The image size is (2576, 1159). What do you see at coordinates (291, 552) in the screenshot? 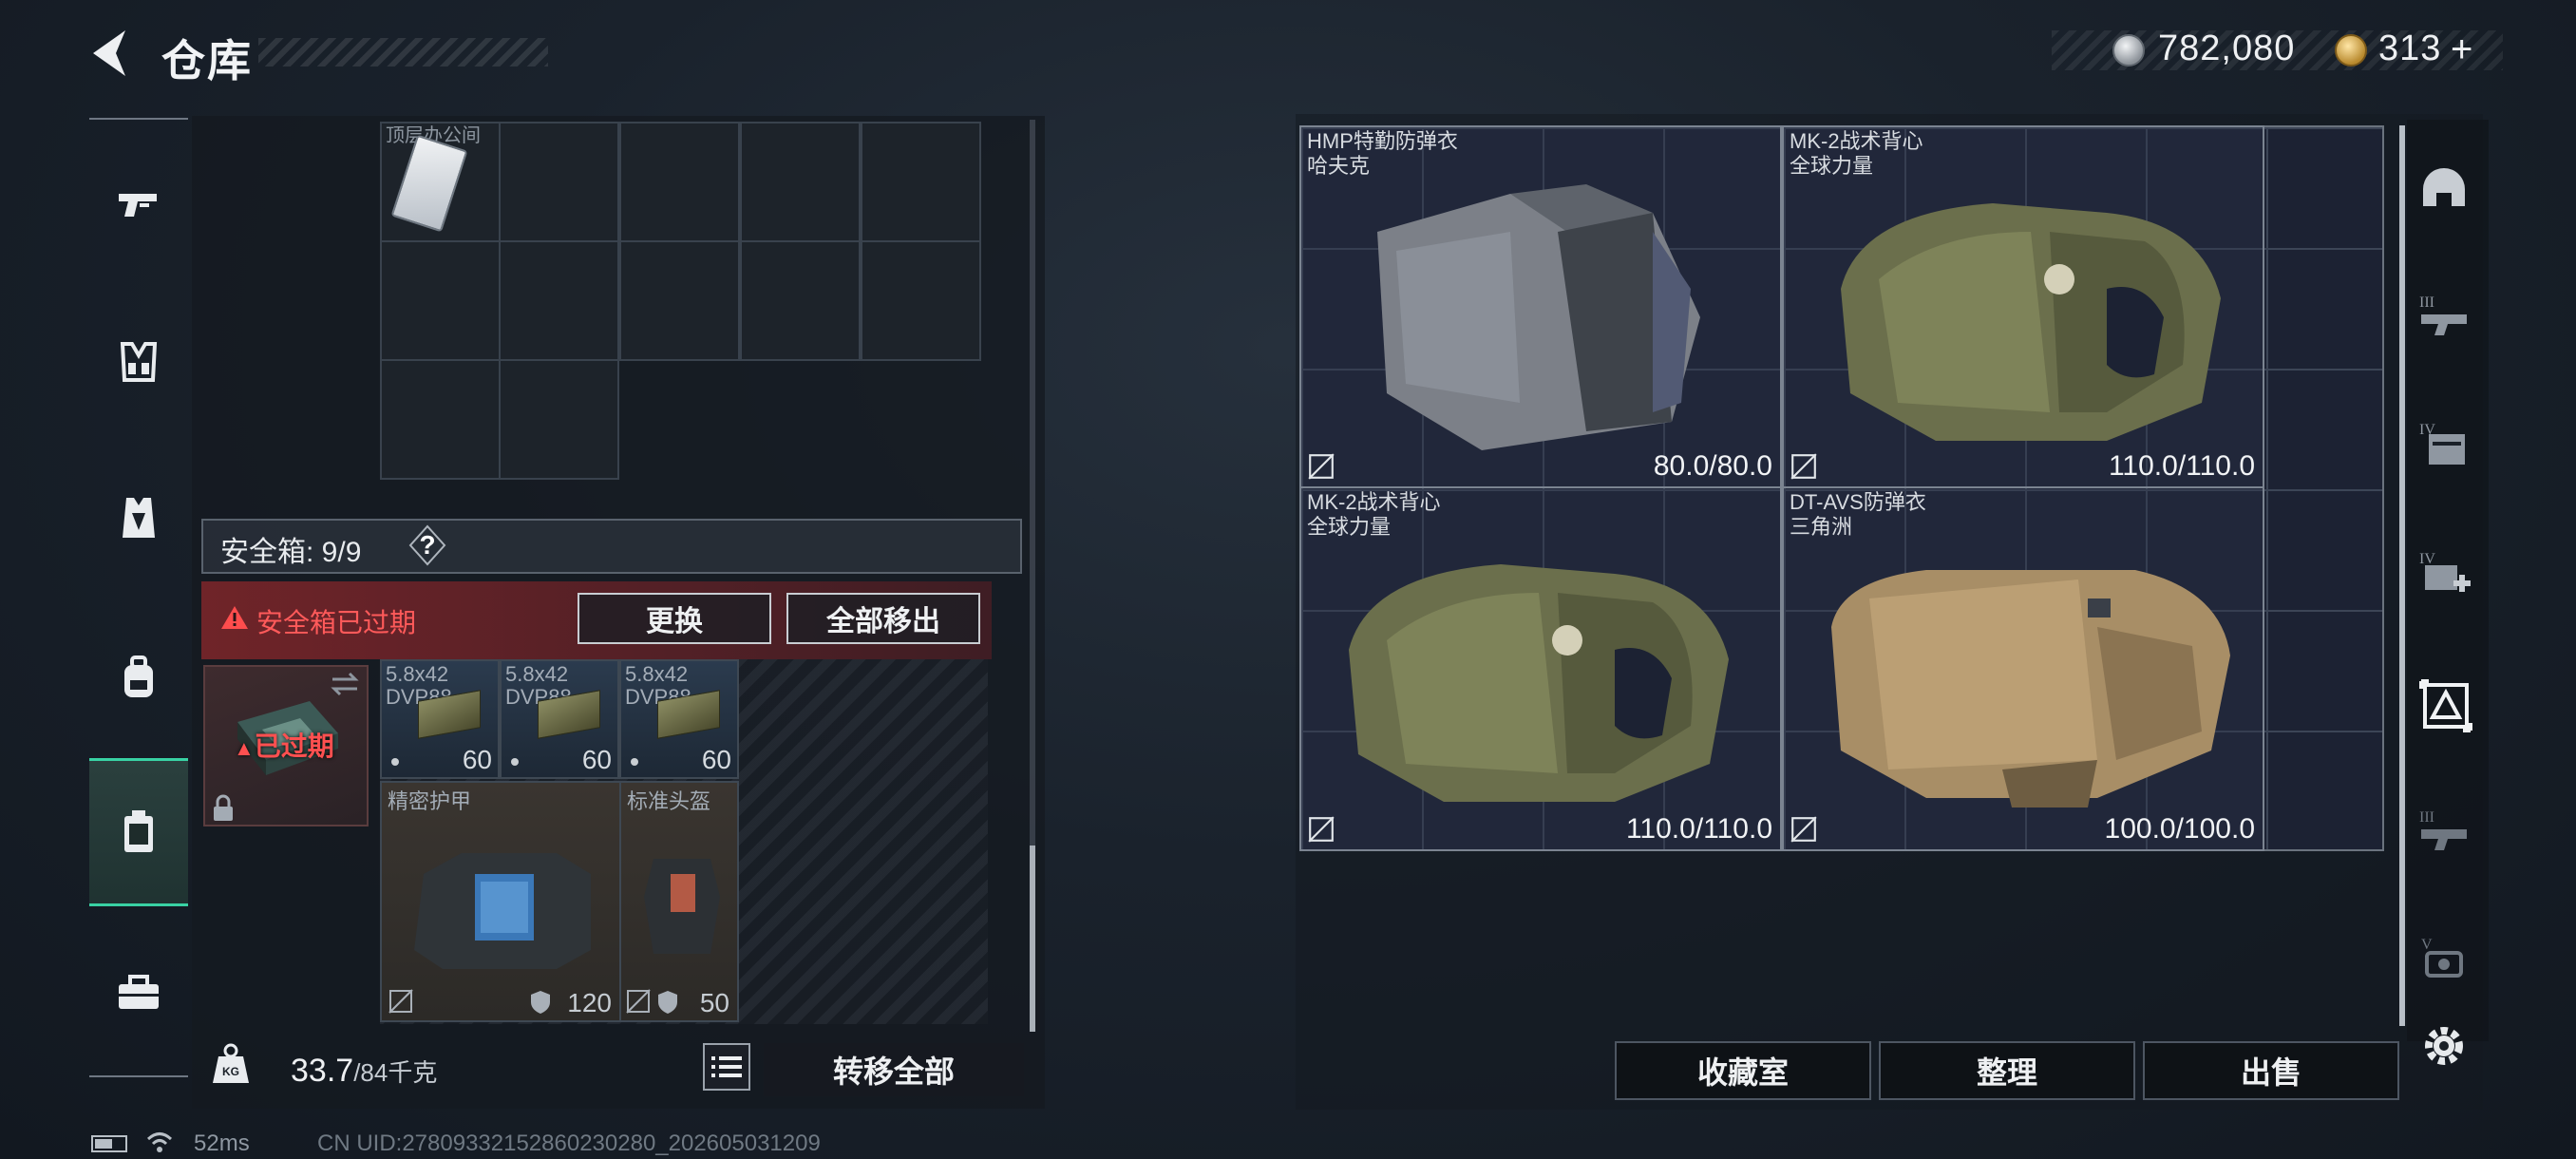
I see `safebox-capacity: 安全箱: 9/9` at bounding box center [291, 552].